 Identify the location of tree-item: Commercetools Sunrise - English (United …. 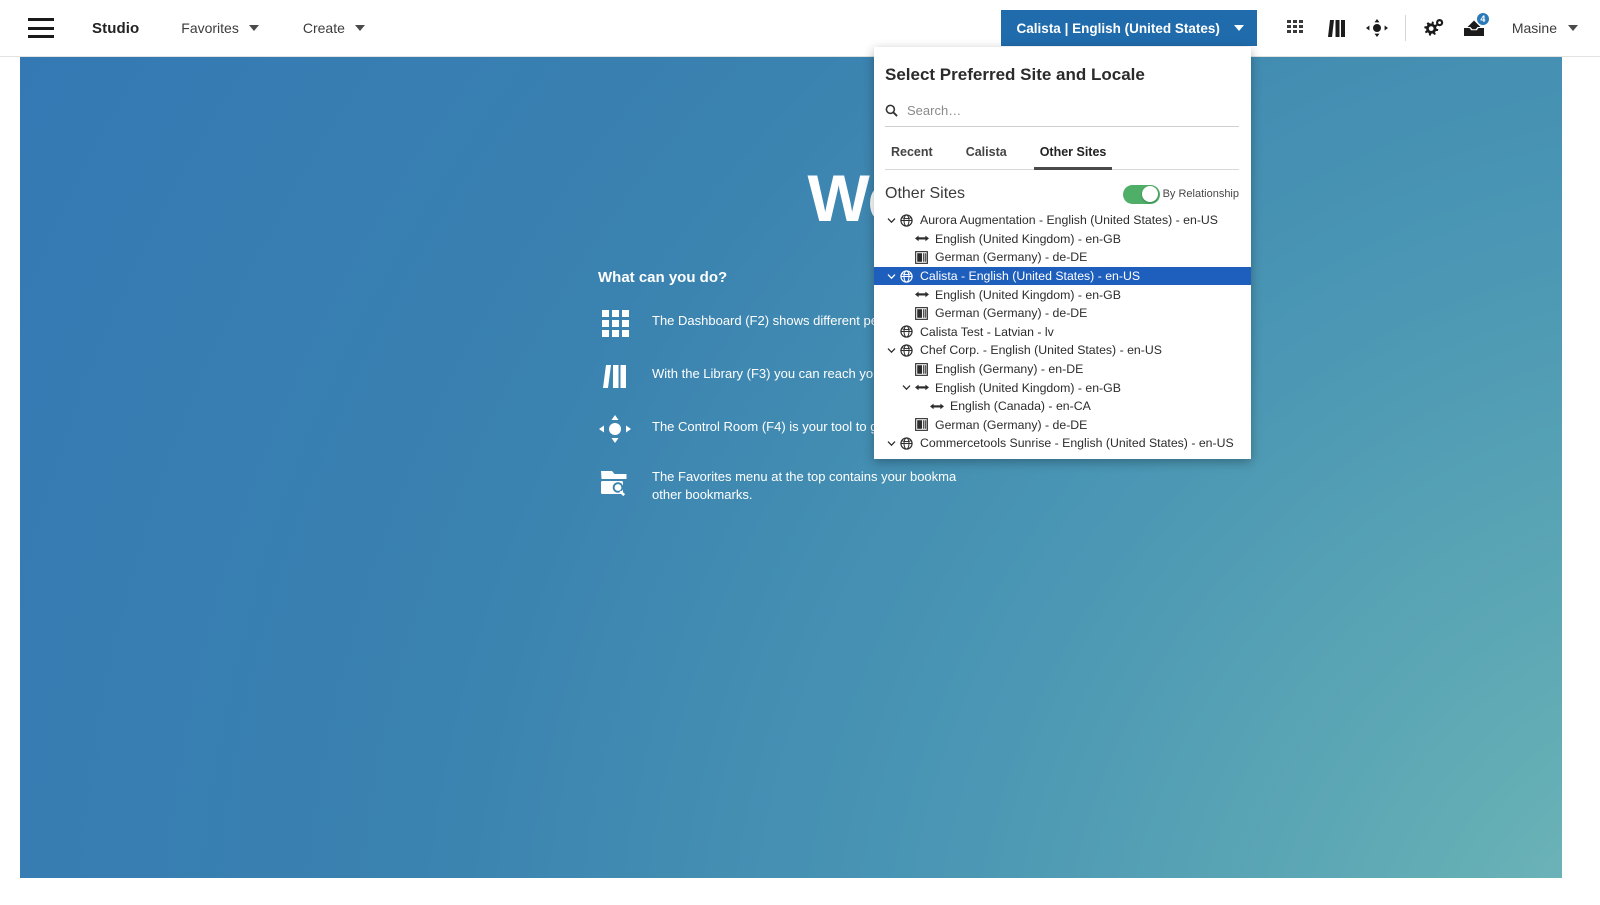
(1062, 443).